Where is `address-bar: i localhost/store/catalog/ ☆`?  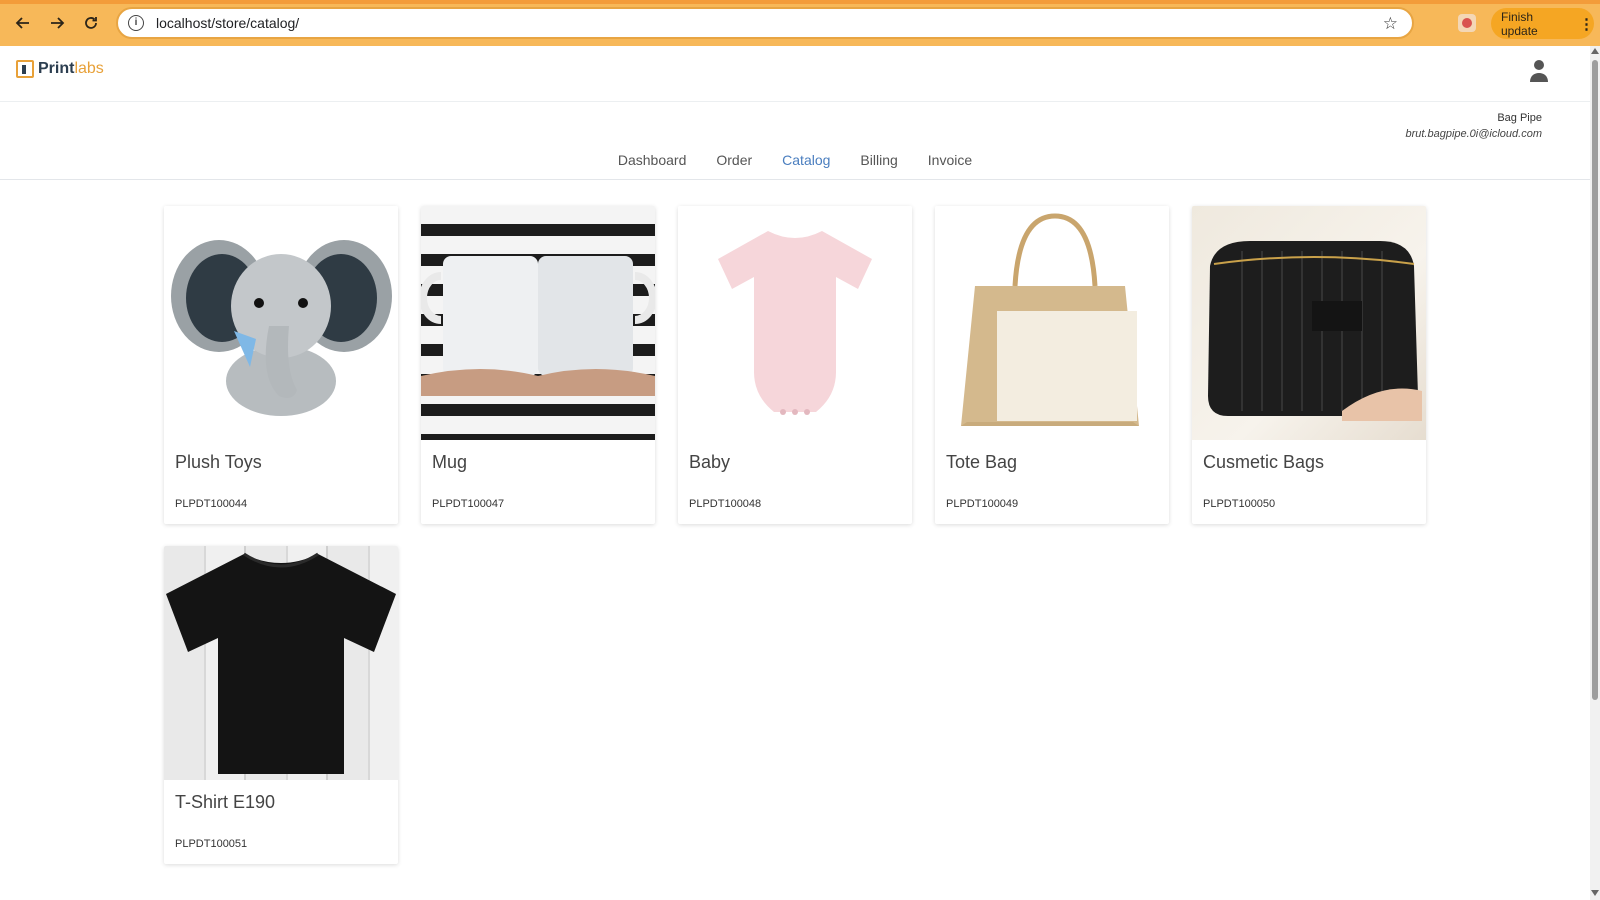
address-bar: i localhost/store/catalog/ ☆ is located at coordinates (765, 23).